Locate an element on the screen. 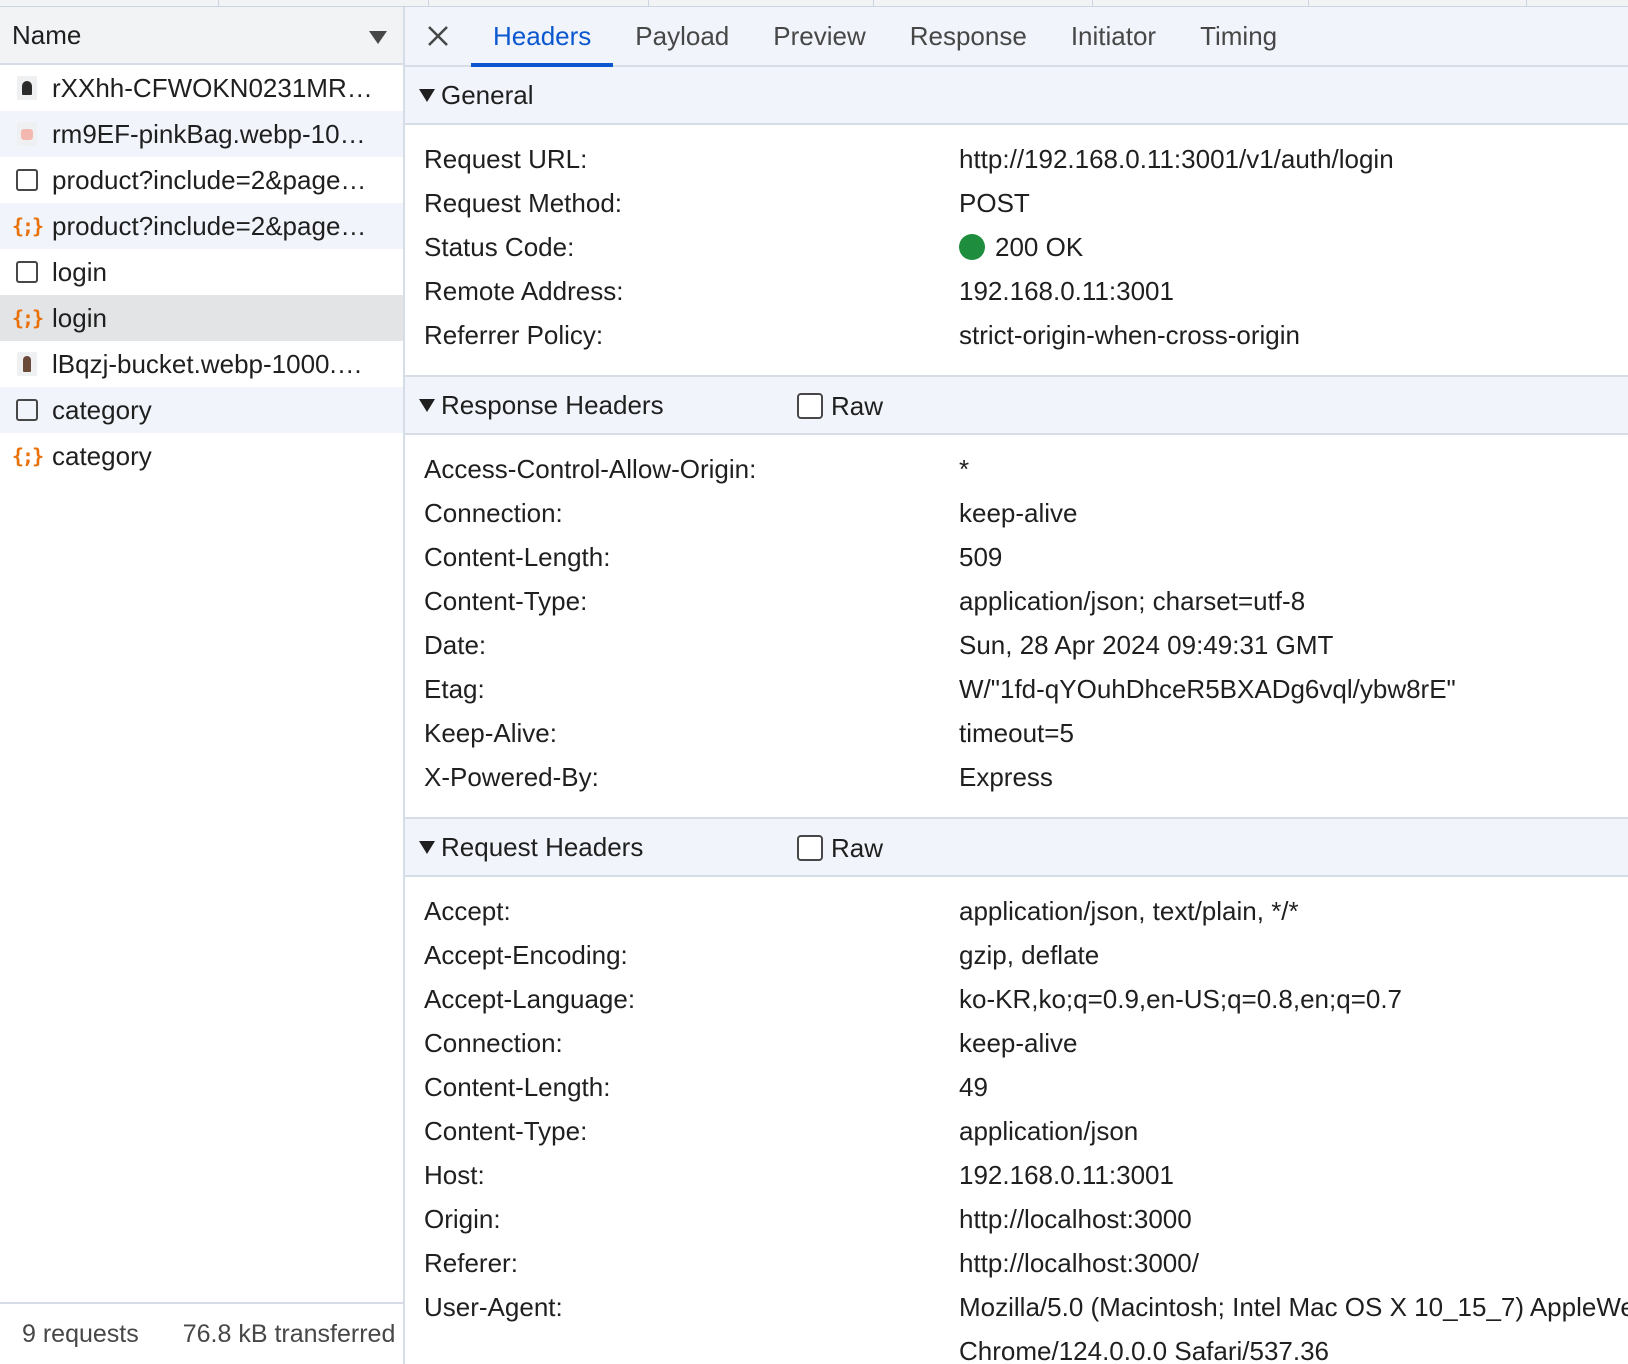 This screenshot has width=1628, height=1364. response-headers-raw-toggle: Raw is located at coordinates (840, 406).